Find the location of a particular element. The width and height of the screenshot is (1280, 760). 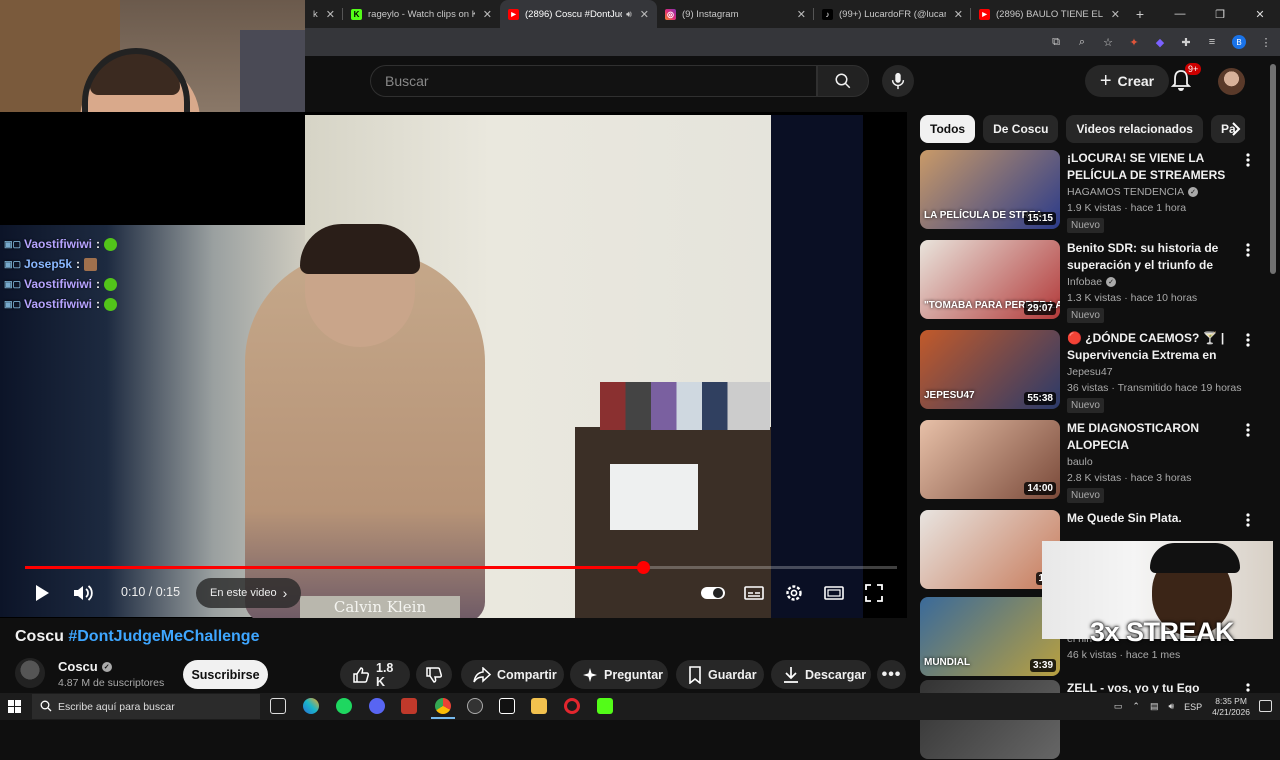

volume-tray-icon: 🔊︎ is located at coordinates (1171, 706).